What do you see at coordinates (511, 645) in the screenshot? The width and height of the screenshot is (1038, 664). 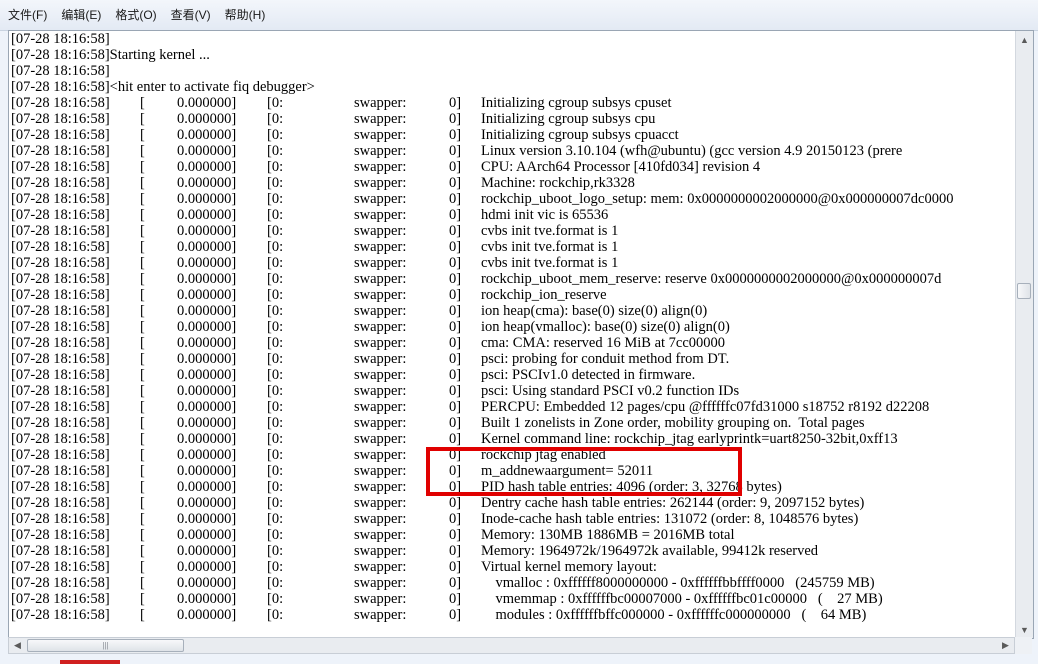 I see `horizontal-scrollbar: ◀ ||| ▶` at bounding box center [511, 645].